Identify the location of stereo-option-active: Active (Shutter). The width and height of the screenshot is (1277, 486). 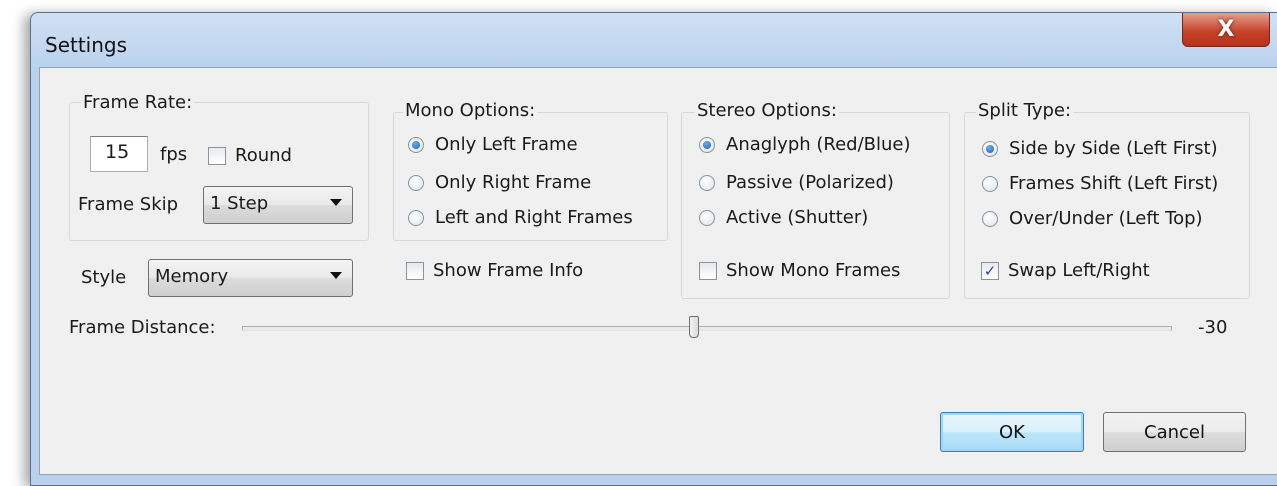
(783, 217).